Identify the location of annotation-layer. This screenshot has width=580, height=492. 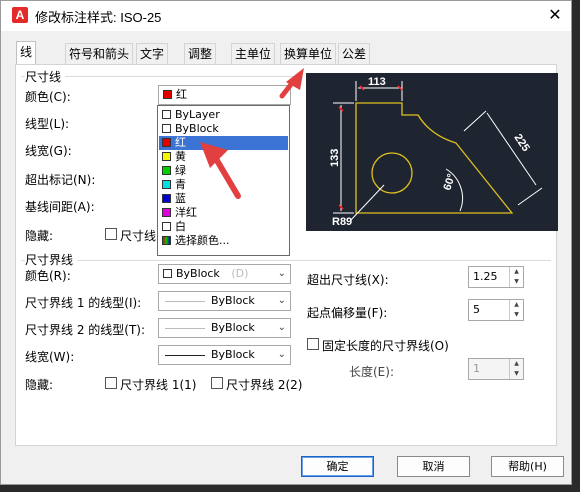
(252, 133).